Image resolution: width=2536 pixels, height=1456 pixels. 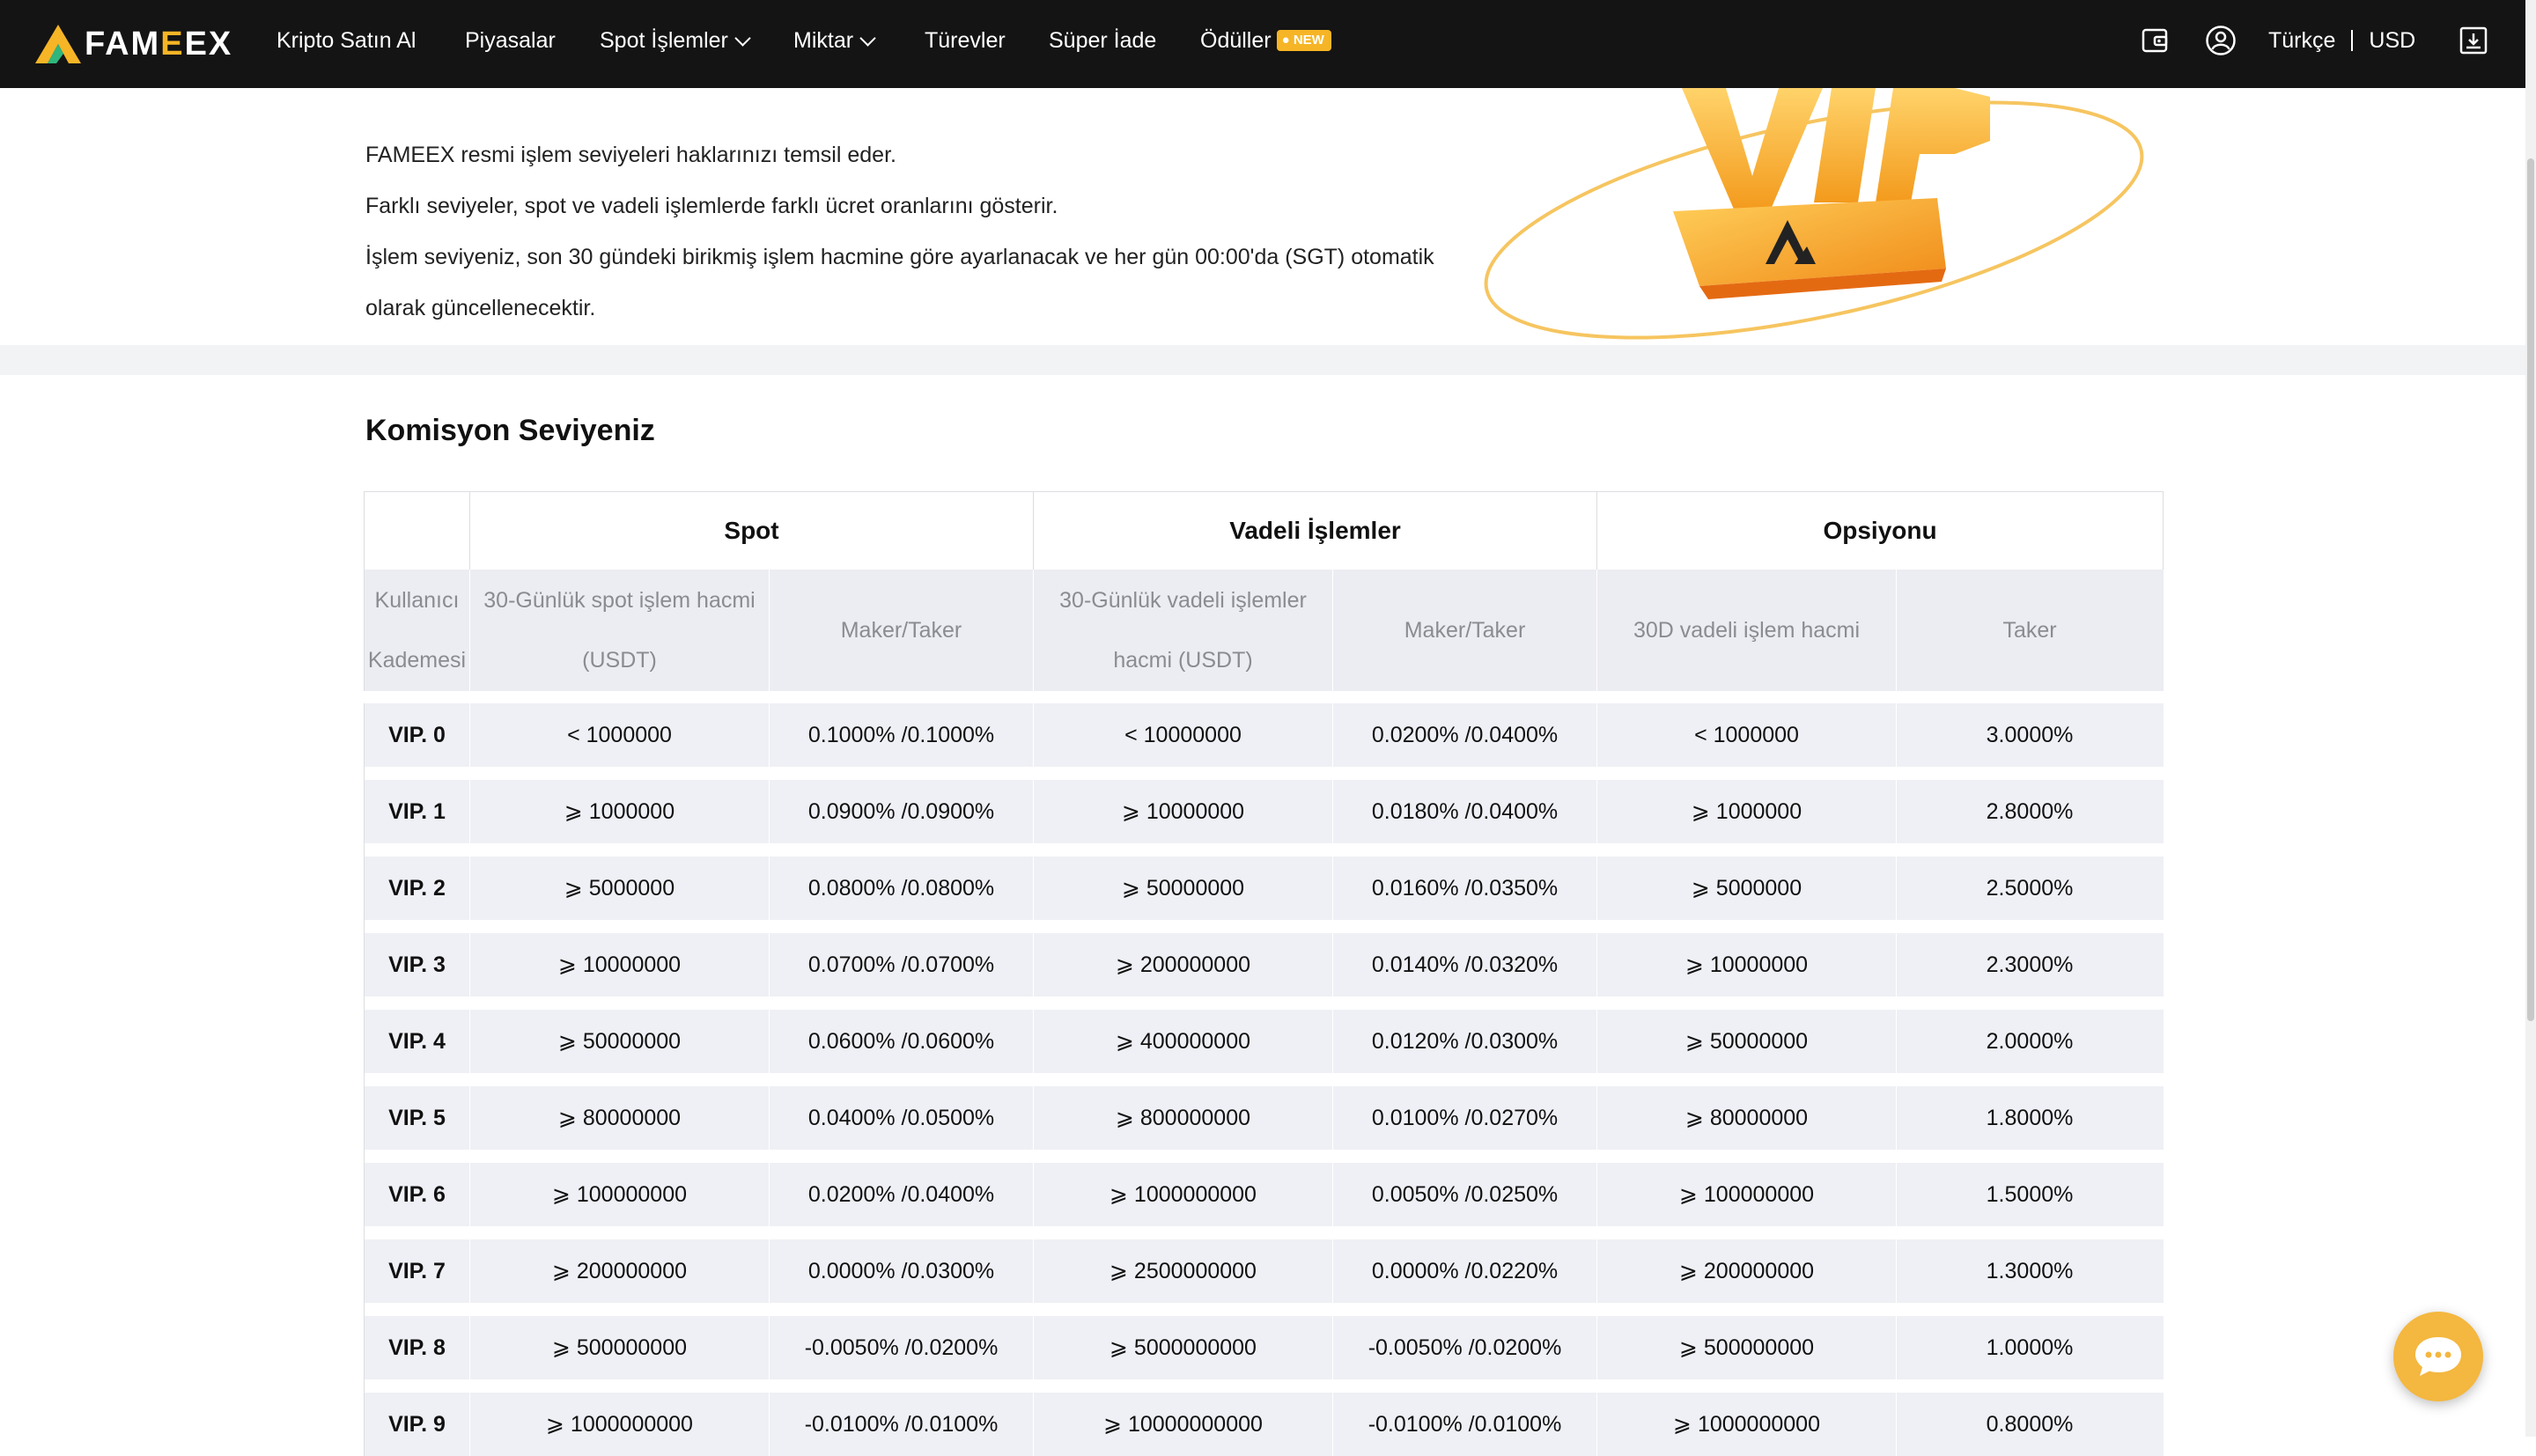 What do you see at coordinates (1102, 40) in the screenshot?
I see `nav-super-rebate: Süper İade` at bounding box center [1102, 40].